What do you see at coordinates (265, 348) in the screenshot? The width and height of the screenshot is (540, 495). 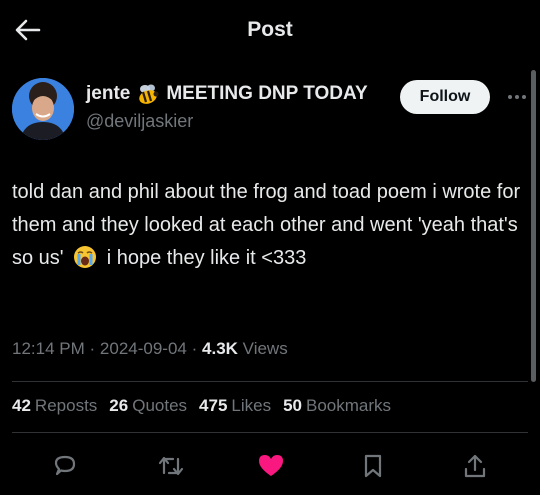 I see `views-label: Views` at bounding box center [265, 348].